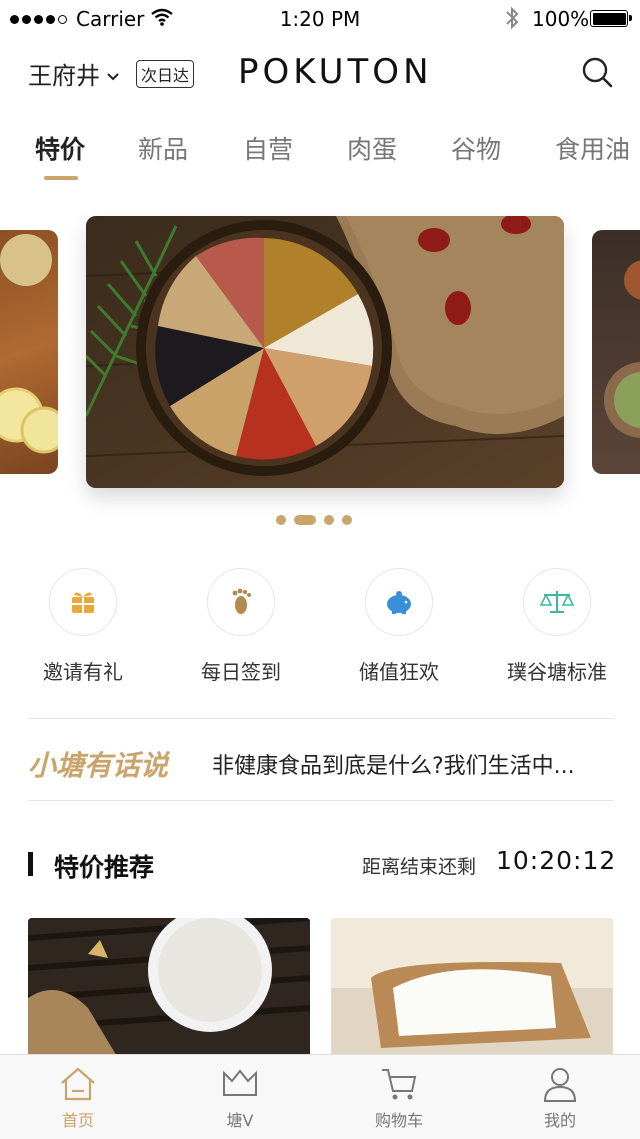 This screenshot has width=640, height=1139. What do you see at coordinates (241, 672) in the screenshot?
I see `shortcut-label: 每日签到` at bounding box center [241, 672].